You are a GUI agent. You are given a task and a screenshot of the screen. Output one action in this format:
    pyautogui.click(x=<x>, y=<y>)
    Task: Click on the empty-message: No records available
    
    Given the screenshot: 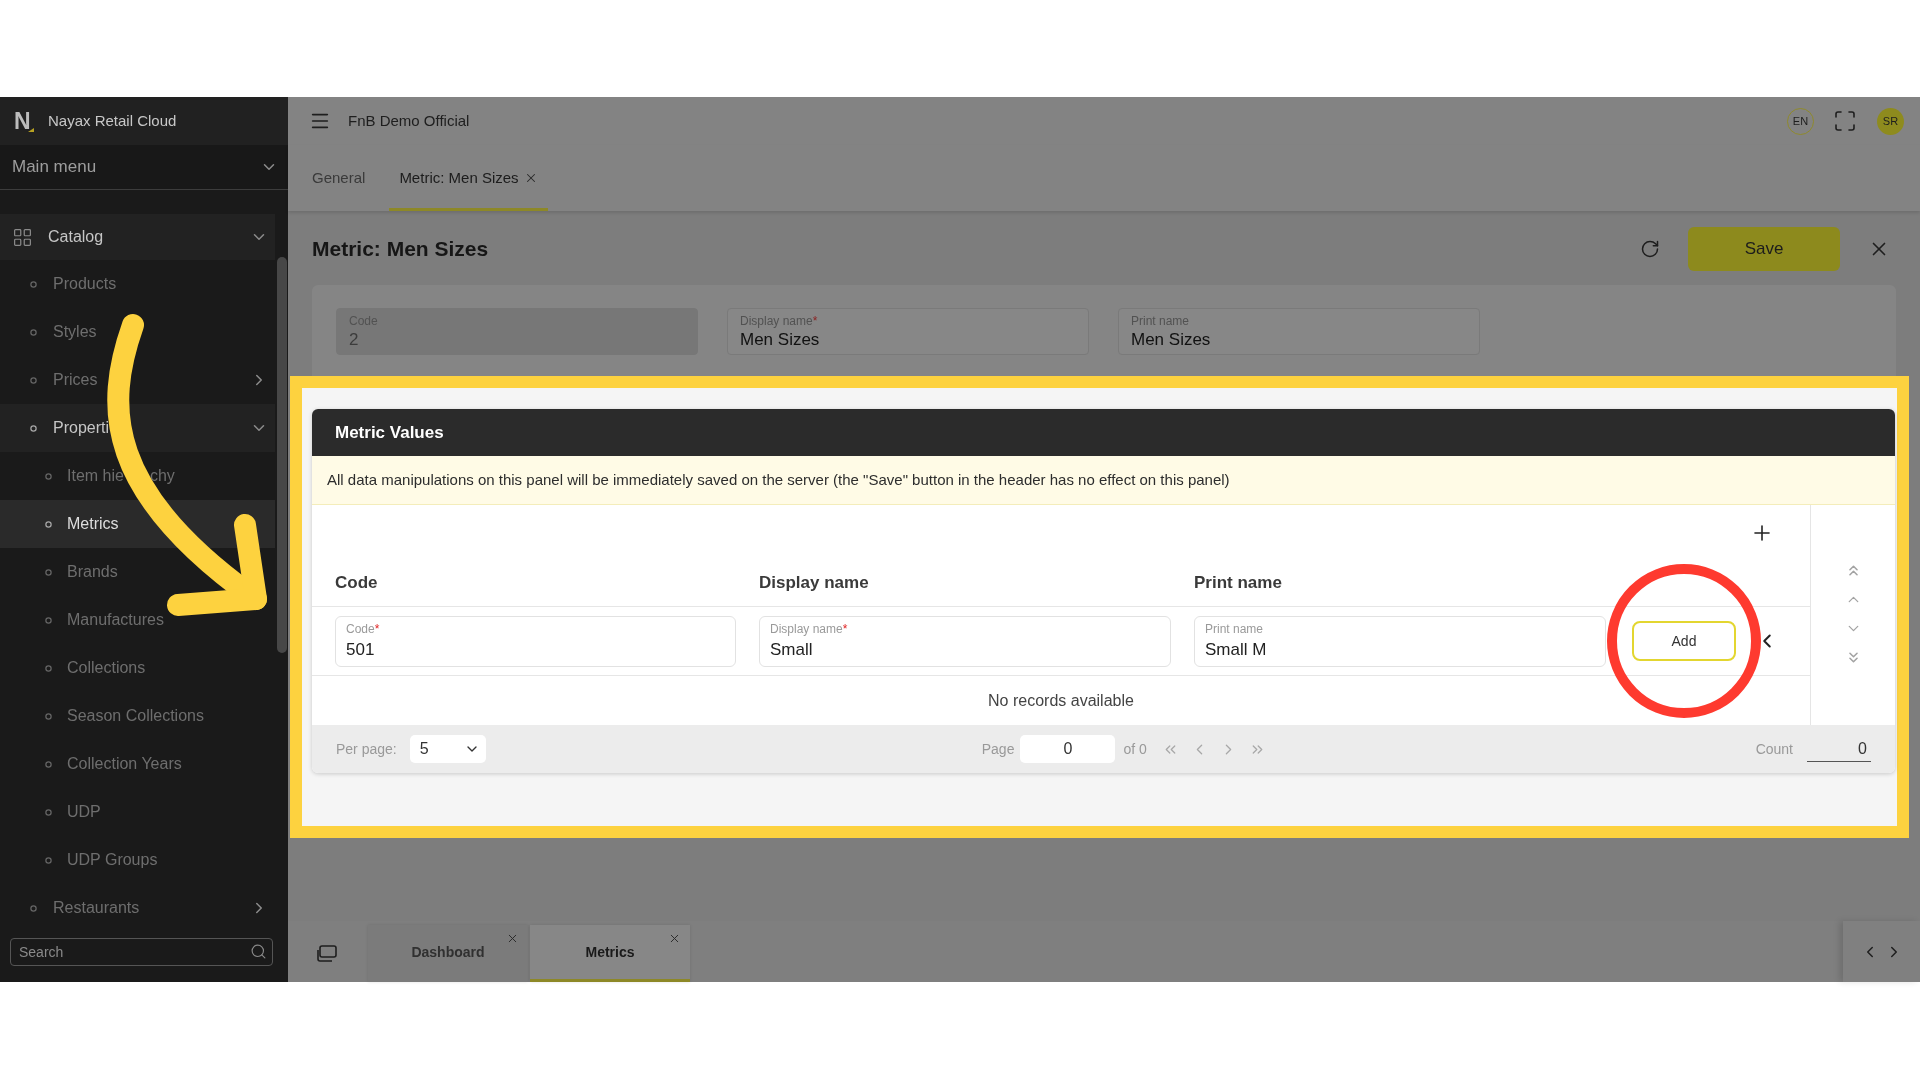 What is the action you would take?
    pyautogui.click(x=1061, y=700)
    